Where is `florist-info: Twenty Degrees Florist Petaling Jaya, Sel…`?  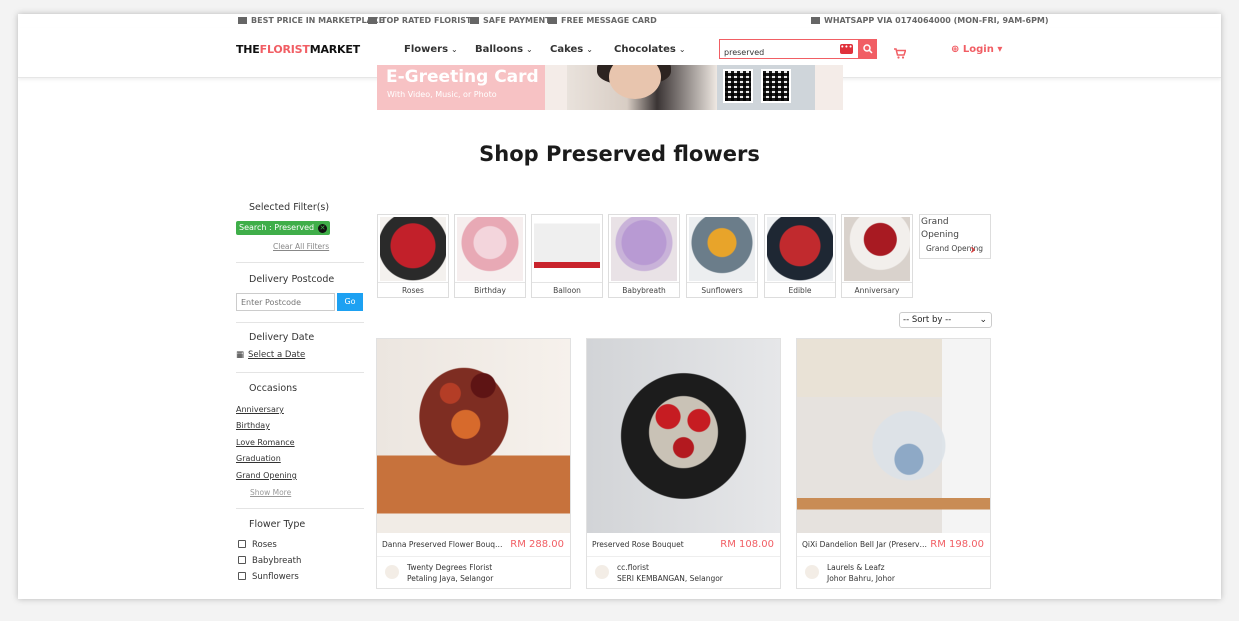
florist-info: Twenty Degrees Florist Petaling Jaya, Sel… is located at coordinates (450, 573).